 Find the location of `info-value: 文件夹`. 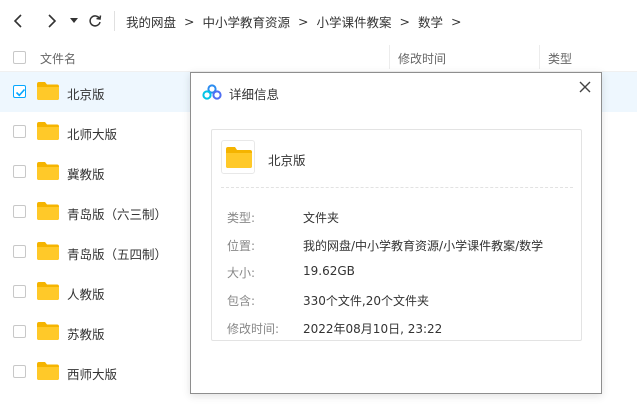

info-value: 文件夹 is located at coordinates (321, 218).